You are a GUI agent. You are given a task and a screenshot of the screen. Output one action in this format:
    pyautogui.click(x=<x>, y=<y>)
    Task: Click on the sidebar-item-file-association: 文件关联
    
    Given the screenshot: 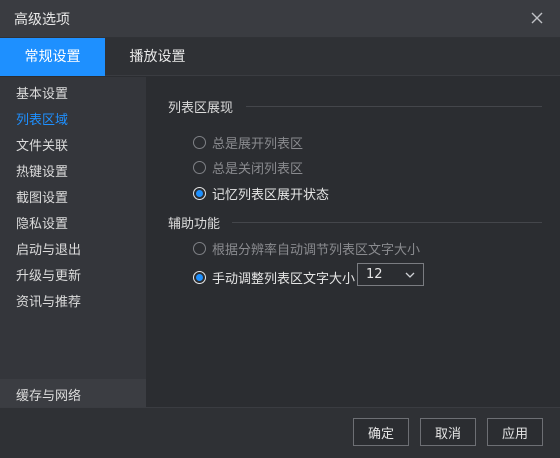 What is the action you would take?
    pyautogui.click(x=42, y=144)
    